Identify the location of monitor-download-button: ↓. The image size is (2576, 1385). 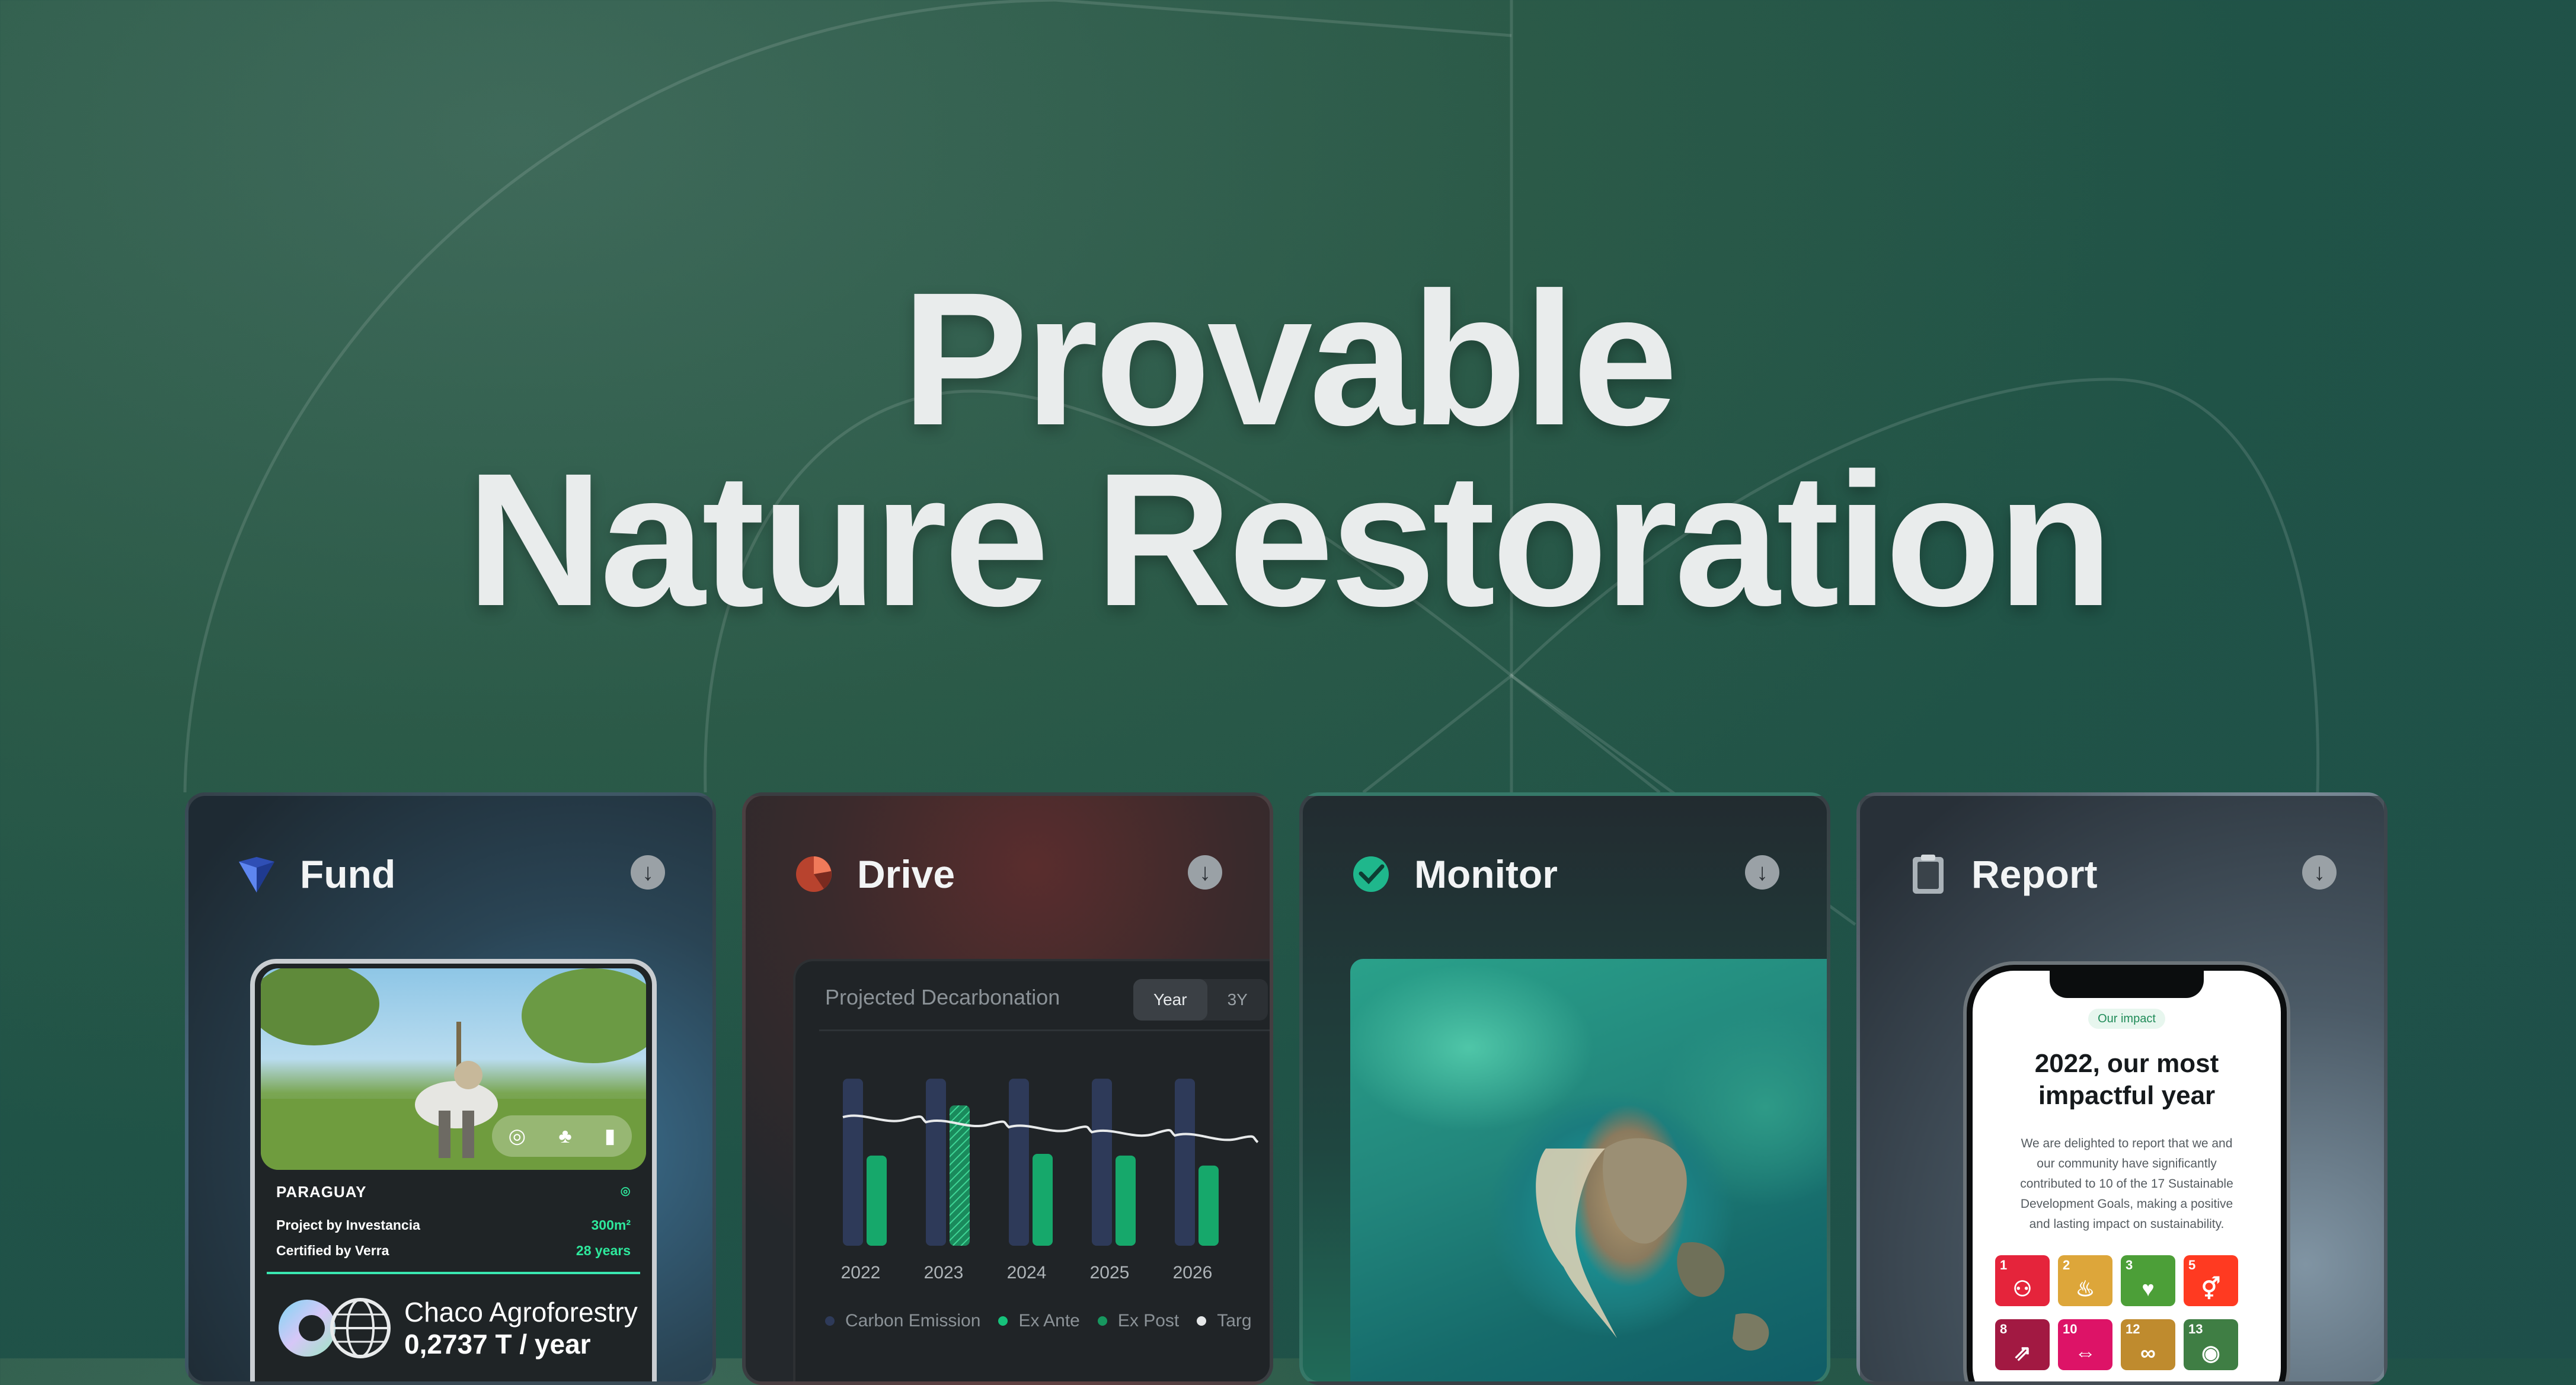
(1762, 872).